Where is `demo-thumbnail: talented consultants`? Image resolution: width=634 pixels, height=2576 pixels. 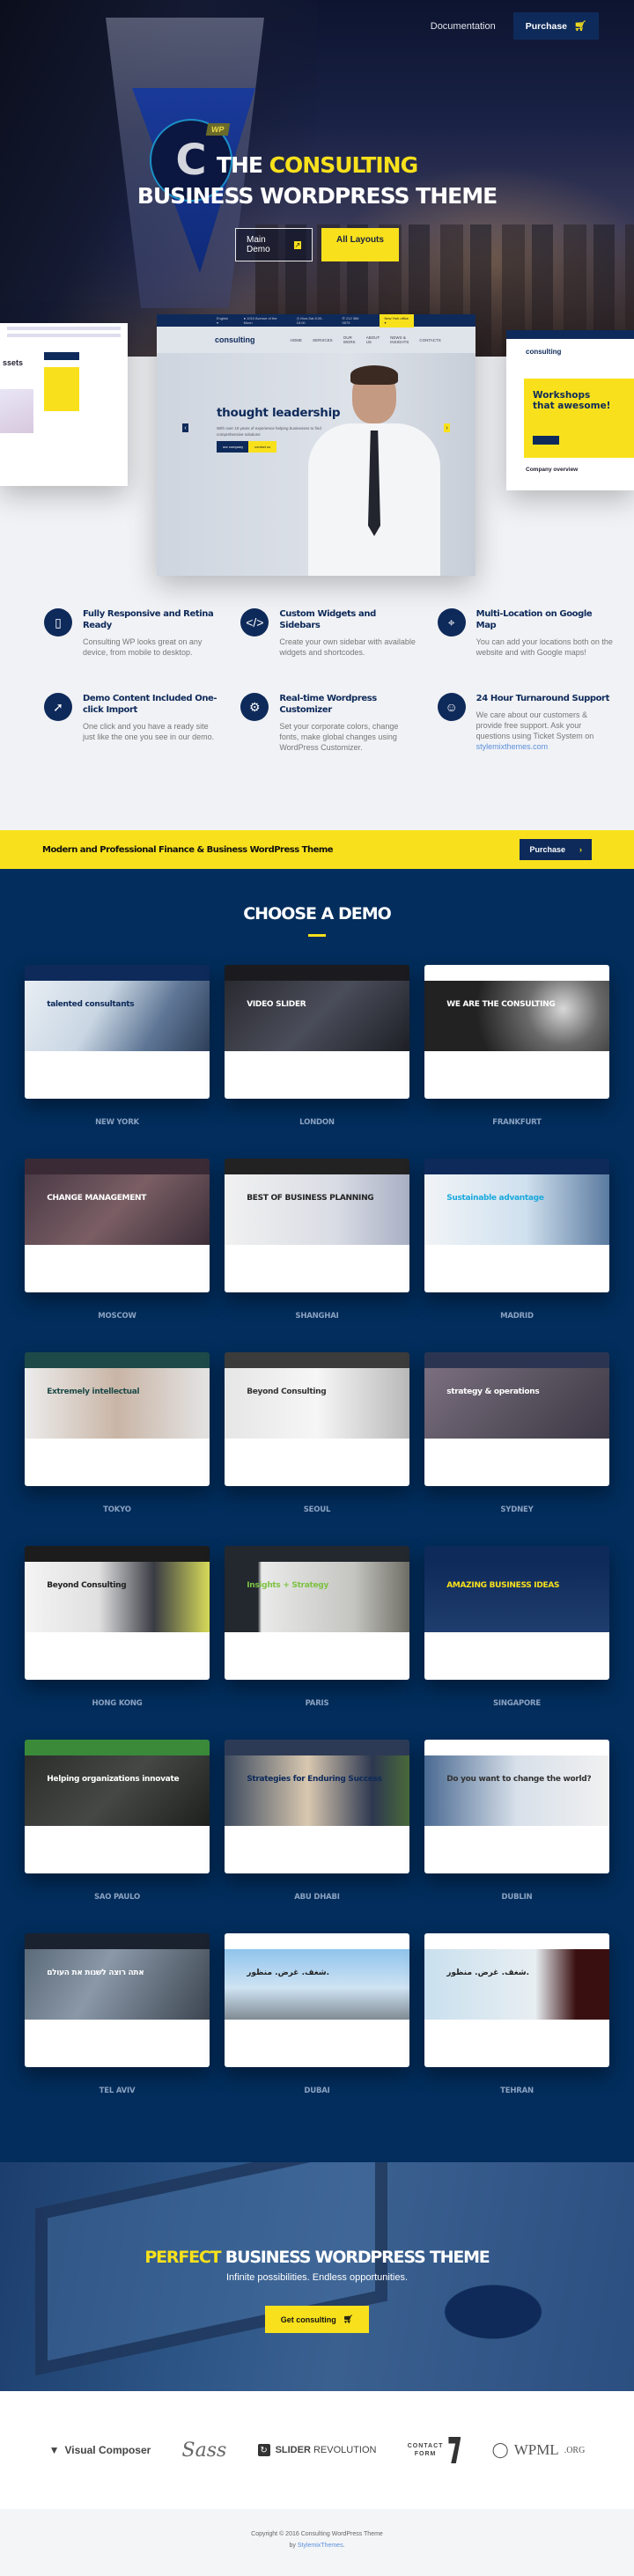 demo-thumbnail: talented consultants is located at coordinates (118, 1032).